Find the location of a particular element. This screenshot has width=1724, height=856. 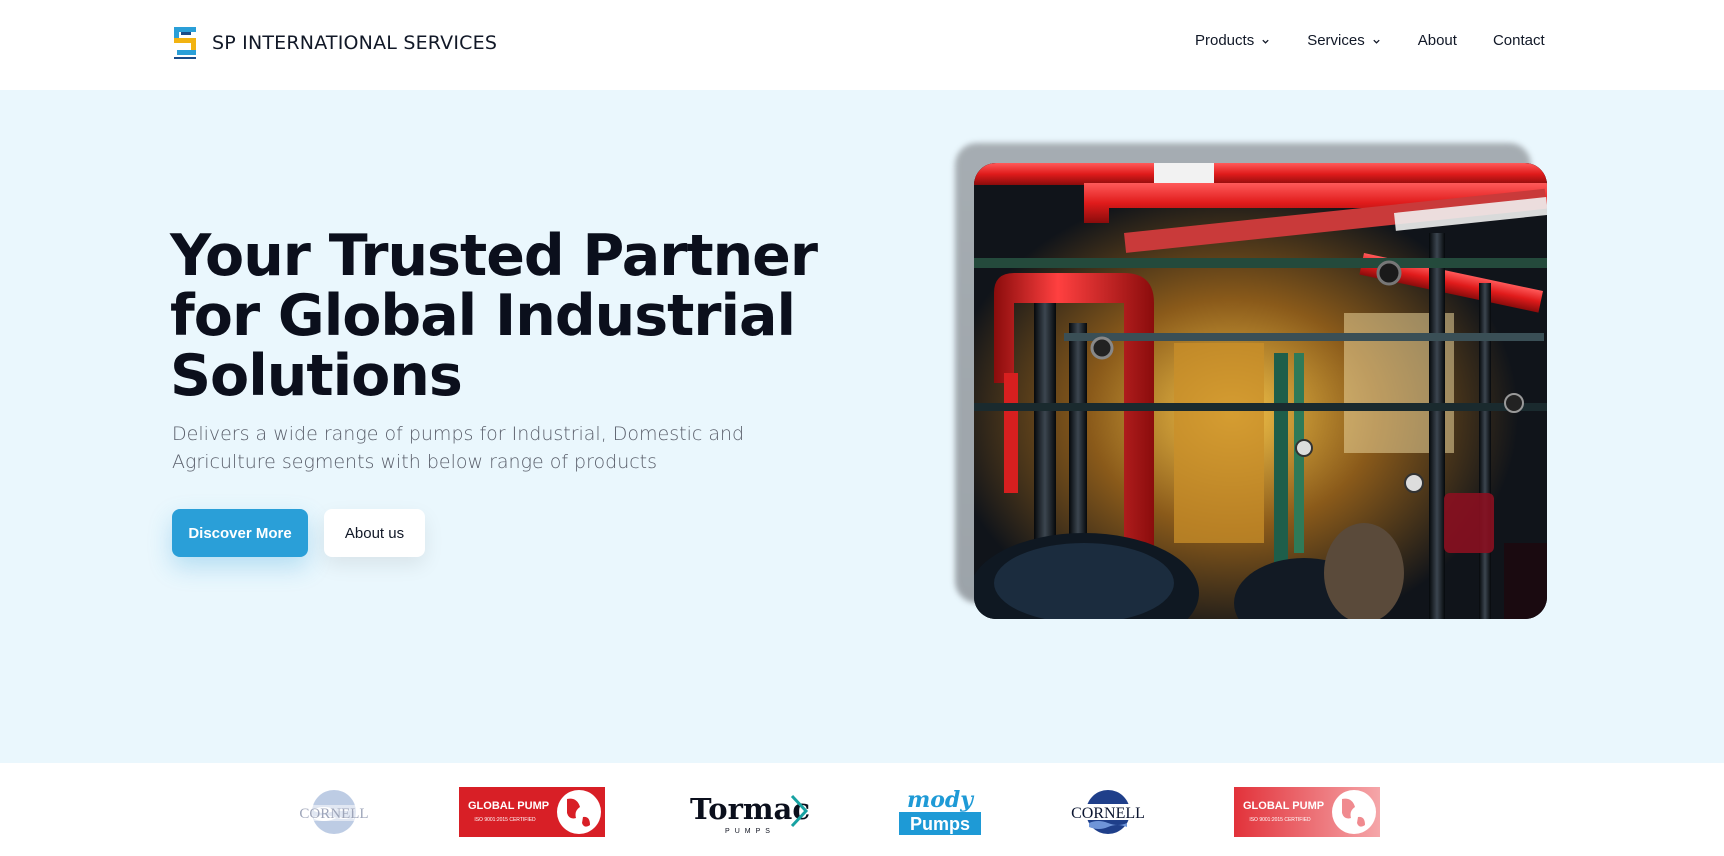

cornell-faded-text: CORNELL is located at coordinates (333, 814).